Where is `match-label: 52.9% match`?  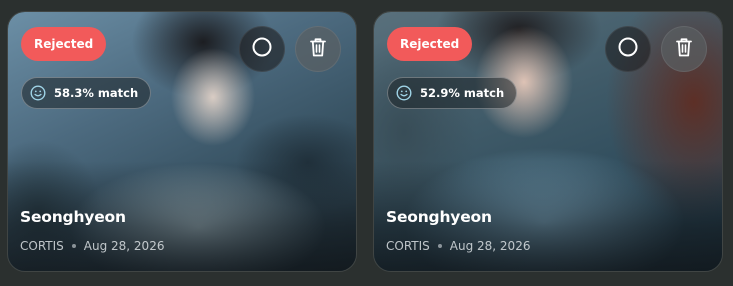
match-label: 52.9% match is located at coordinates (462, 93).